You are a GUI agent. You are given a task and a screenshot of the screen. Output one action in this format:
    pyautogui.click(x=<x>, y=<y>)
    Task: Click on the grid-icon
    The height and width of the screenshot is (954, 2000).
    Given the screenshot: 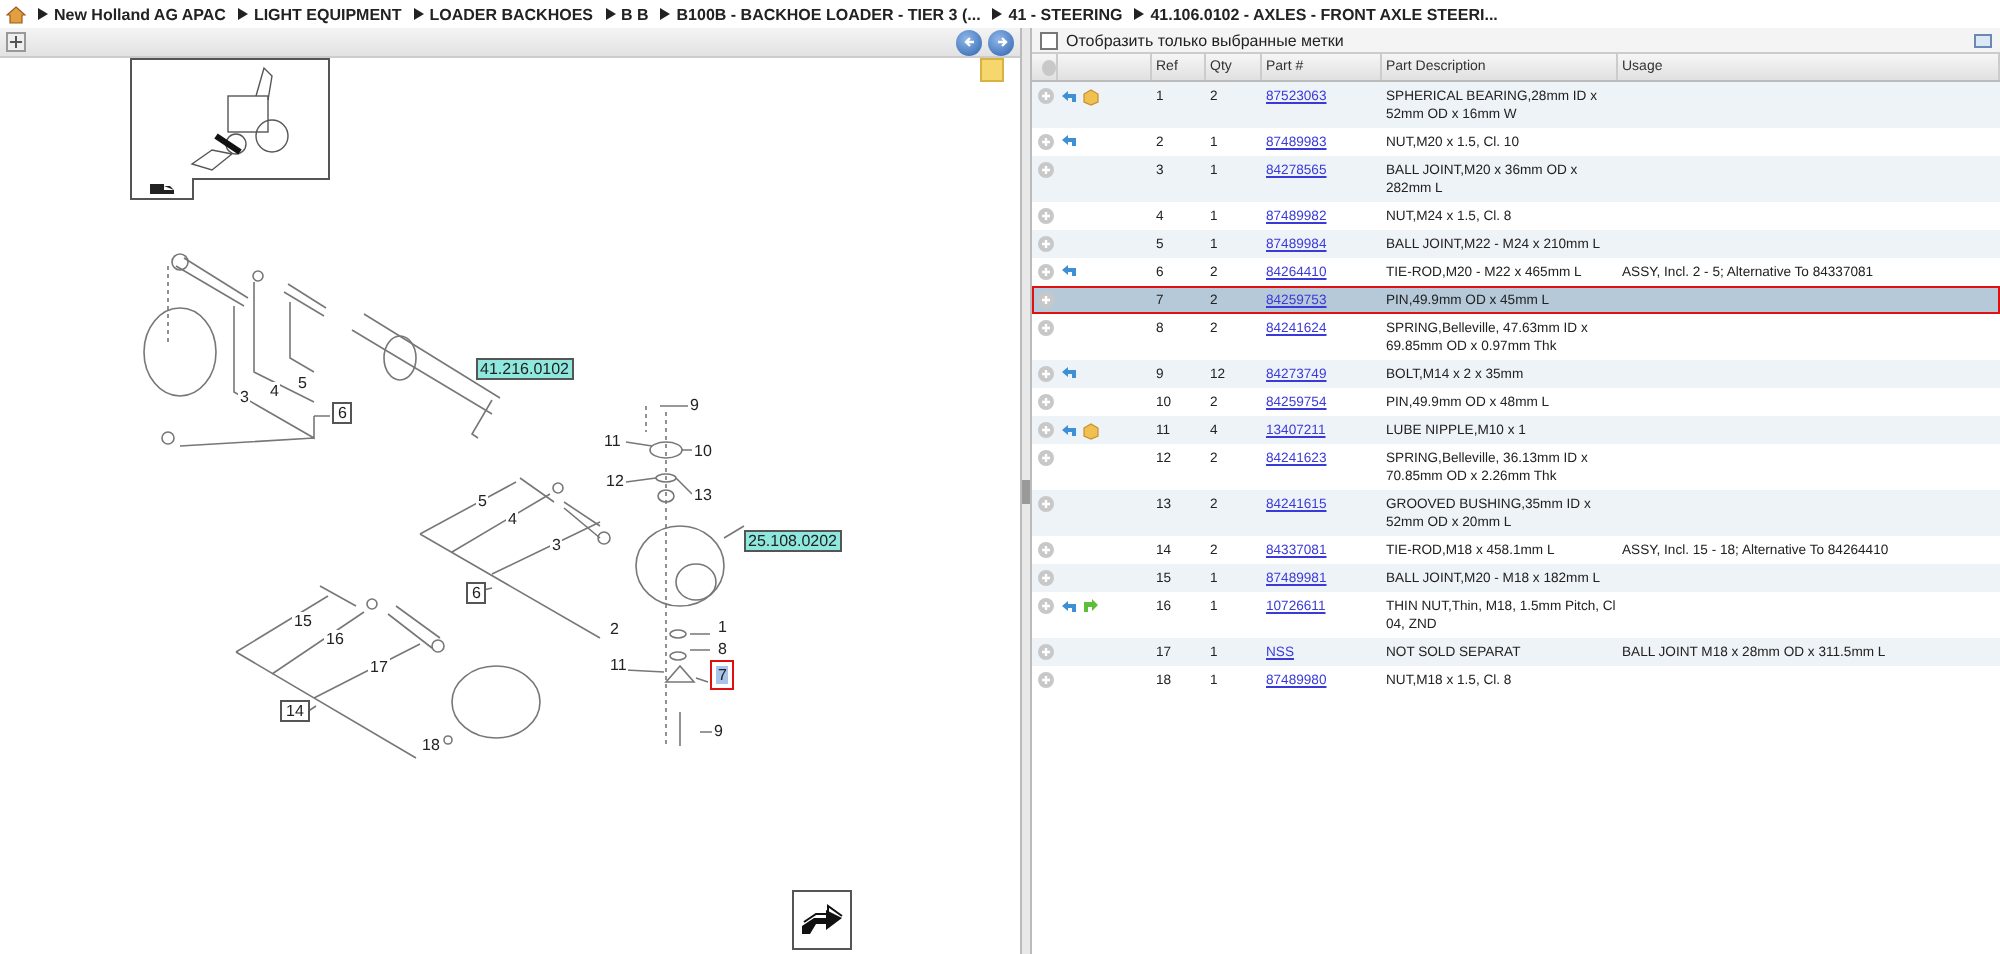 What is the action you would take?
    pyautogui.click(x=1983, y=40)
    